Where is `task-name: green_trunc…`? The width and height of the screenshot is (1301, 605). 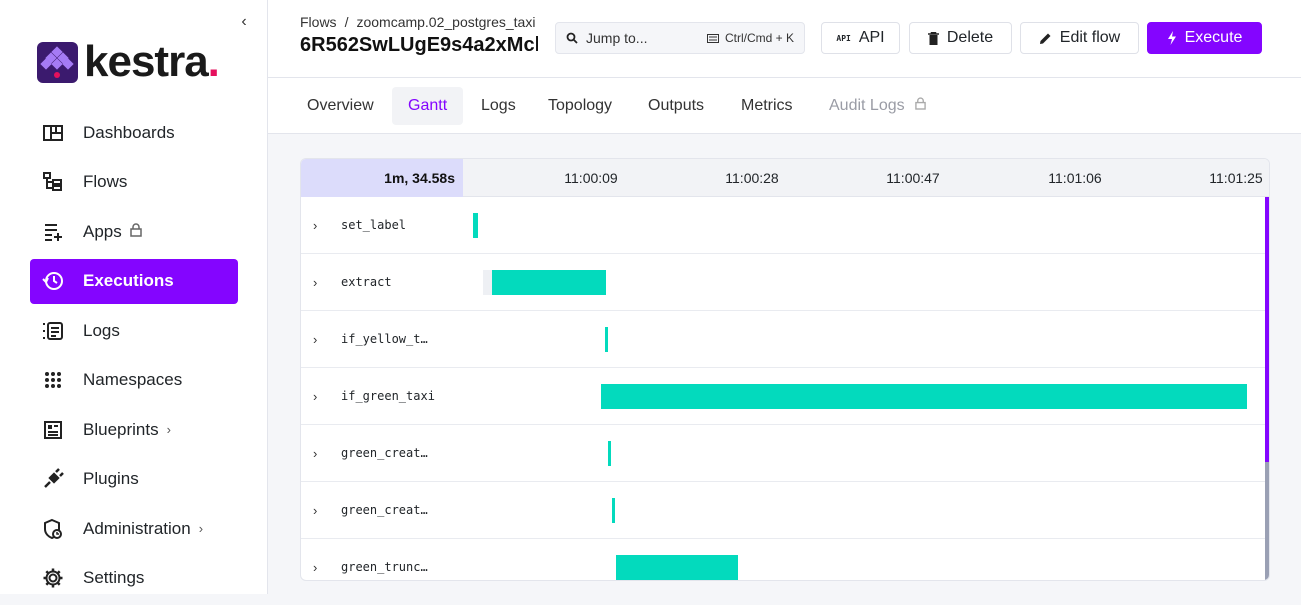 task-name: green_trunc… is located at coordinates (384, 567).